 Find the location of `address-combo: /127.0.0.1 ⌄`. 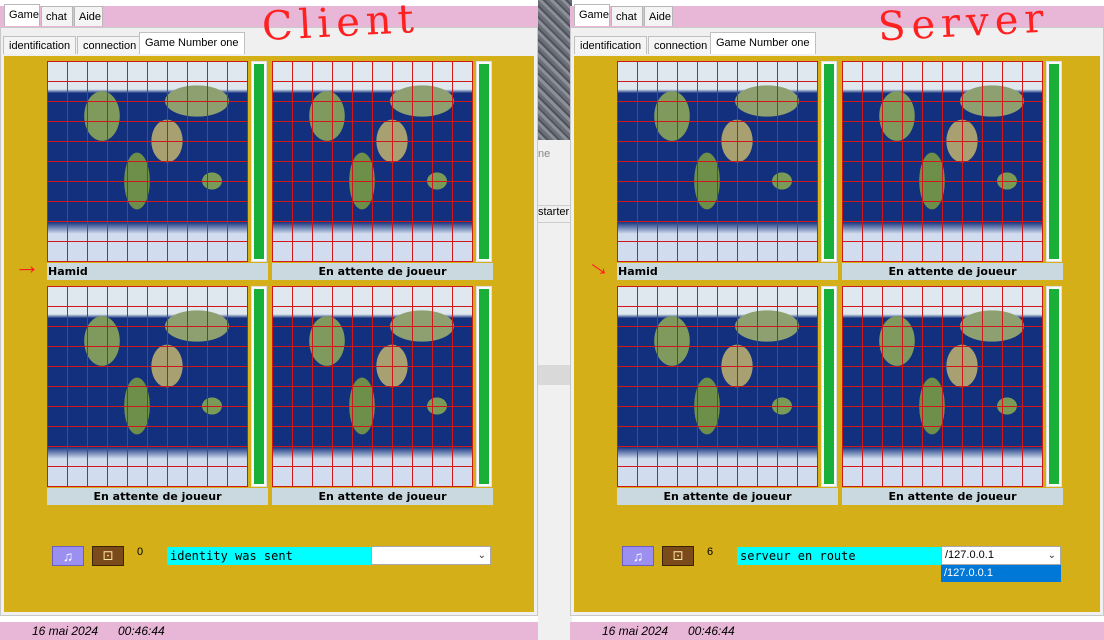

address-combo: /127.0.0.1 ⌄ is located at coordinates (1001, 555).